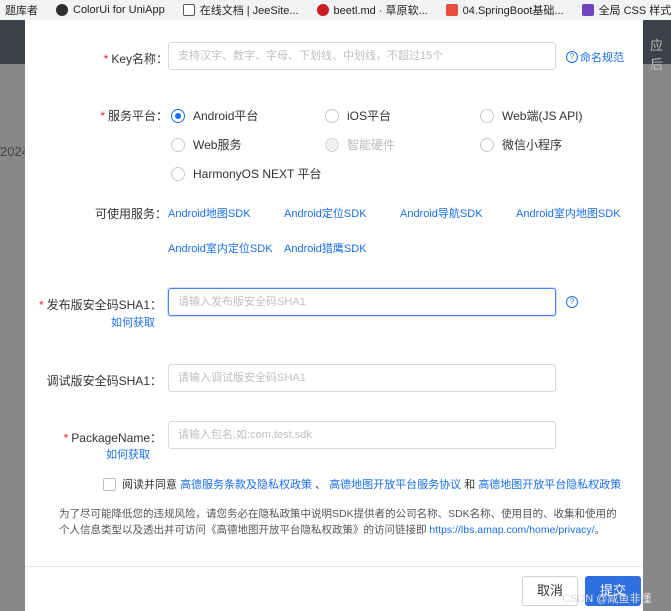 This screenshot has width=671, height=611. I want to click on release-sha1-how-link: 如何获取, so click(133, 322).